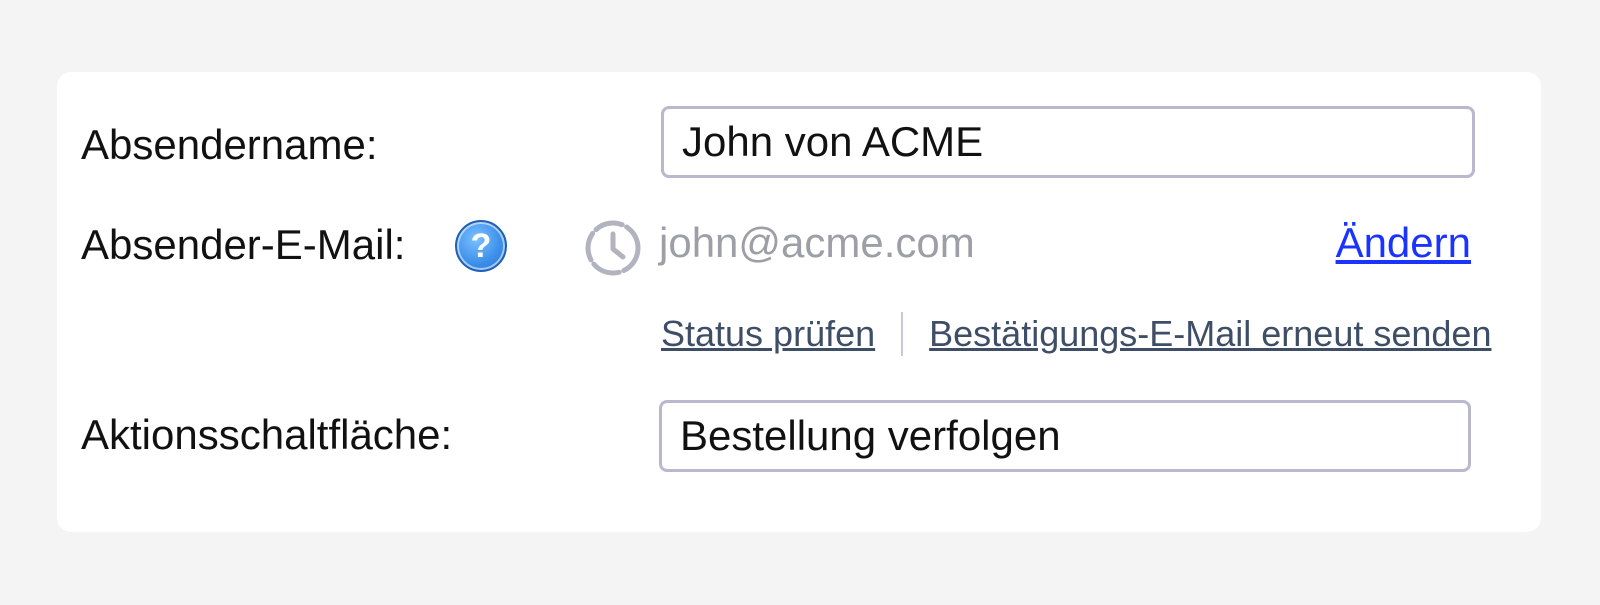 This screenshot has width=1600, height=605. Describe the element at coordinates (267, 434) in the screenshot. I see `action-button-label: Aktionsschaltfläche:` at that location.